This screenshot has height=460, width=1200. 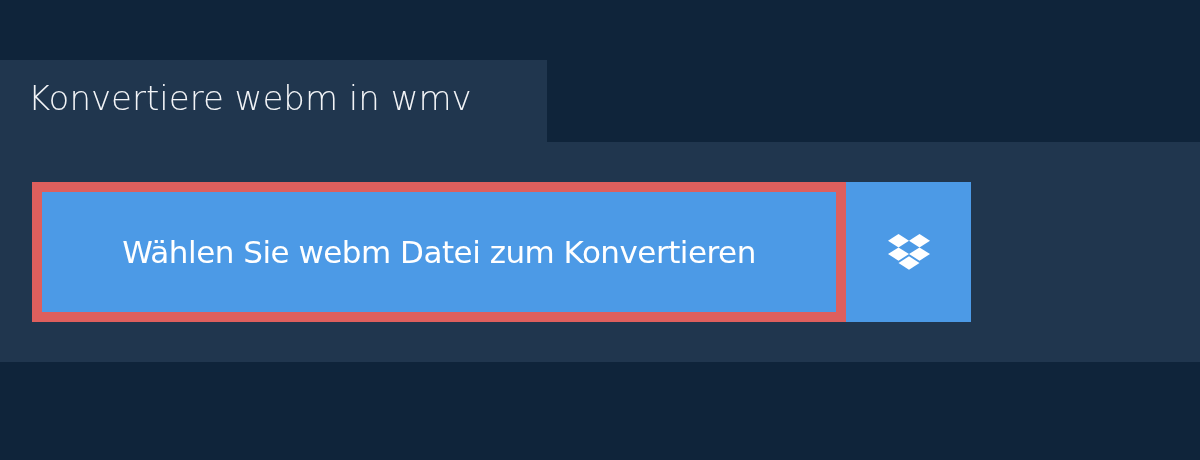 I want to click on page-title: Konvertiere webm in wmv, so click(x=273, y=101).